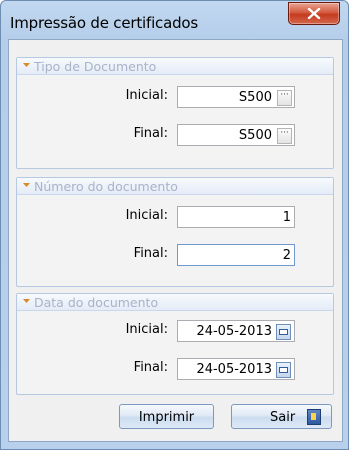 This screenshot has width=349, height=450. I want to click on print-button-label: Imprimir, so click(166, 417).